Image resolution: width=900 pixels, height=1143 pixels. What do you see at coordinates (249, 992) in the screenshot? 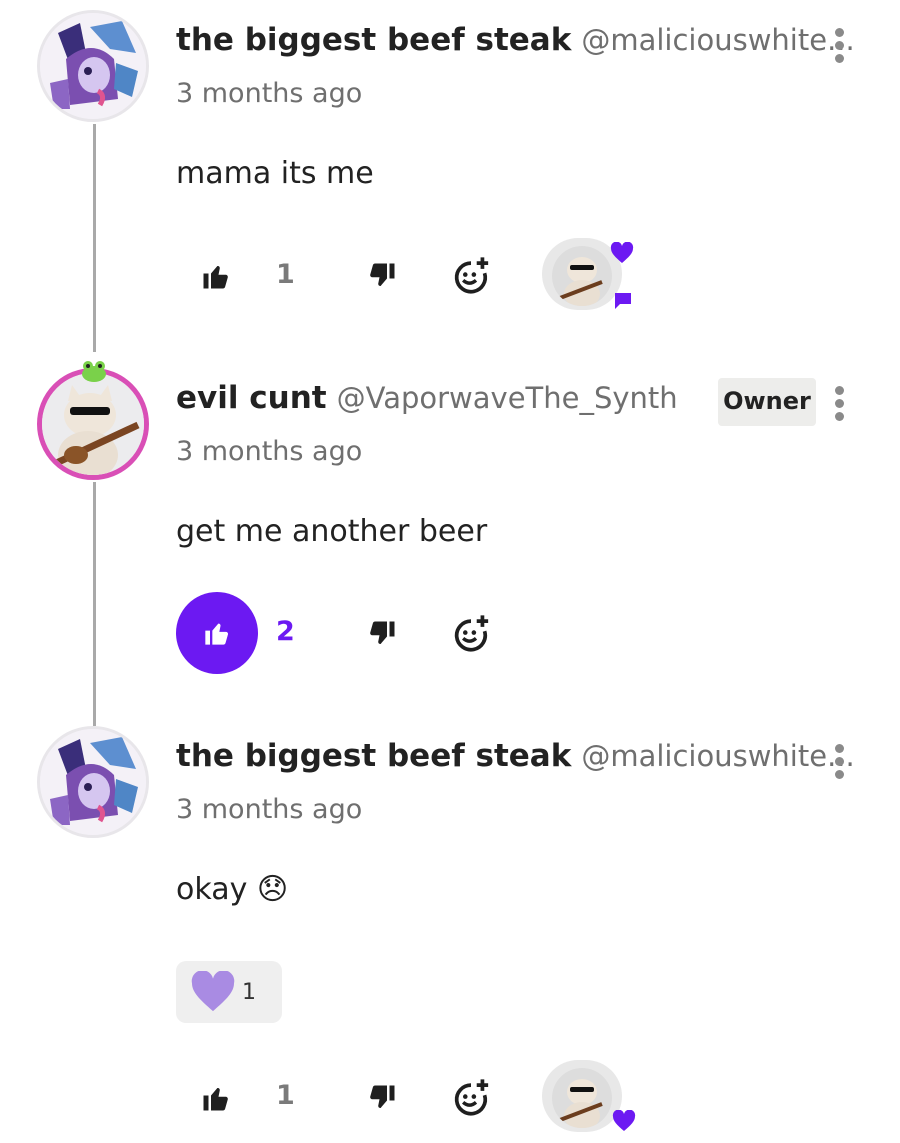
I see `reaction-count: 1` at bounding box center [249, 992].